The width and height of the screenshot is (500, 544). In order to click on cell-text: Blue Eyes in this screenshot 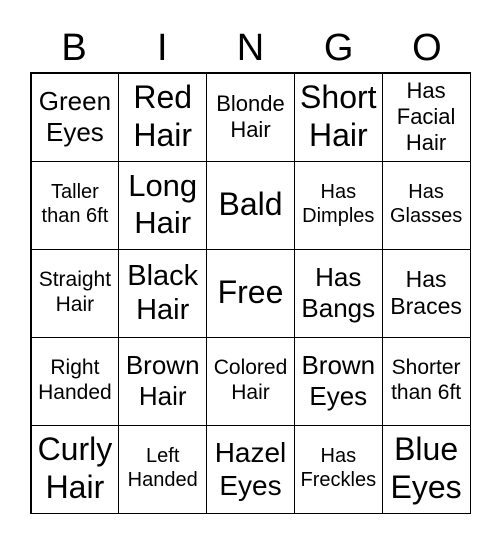, I will do `click(426, 468)`.